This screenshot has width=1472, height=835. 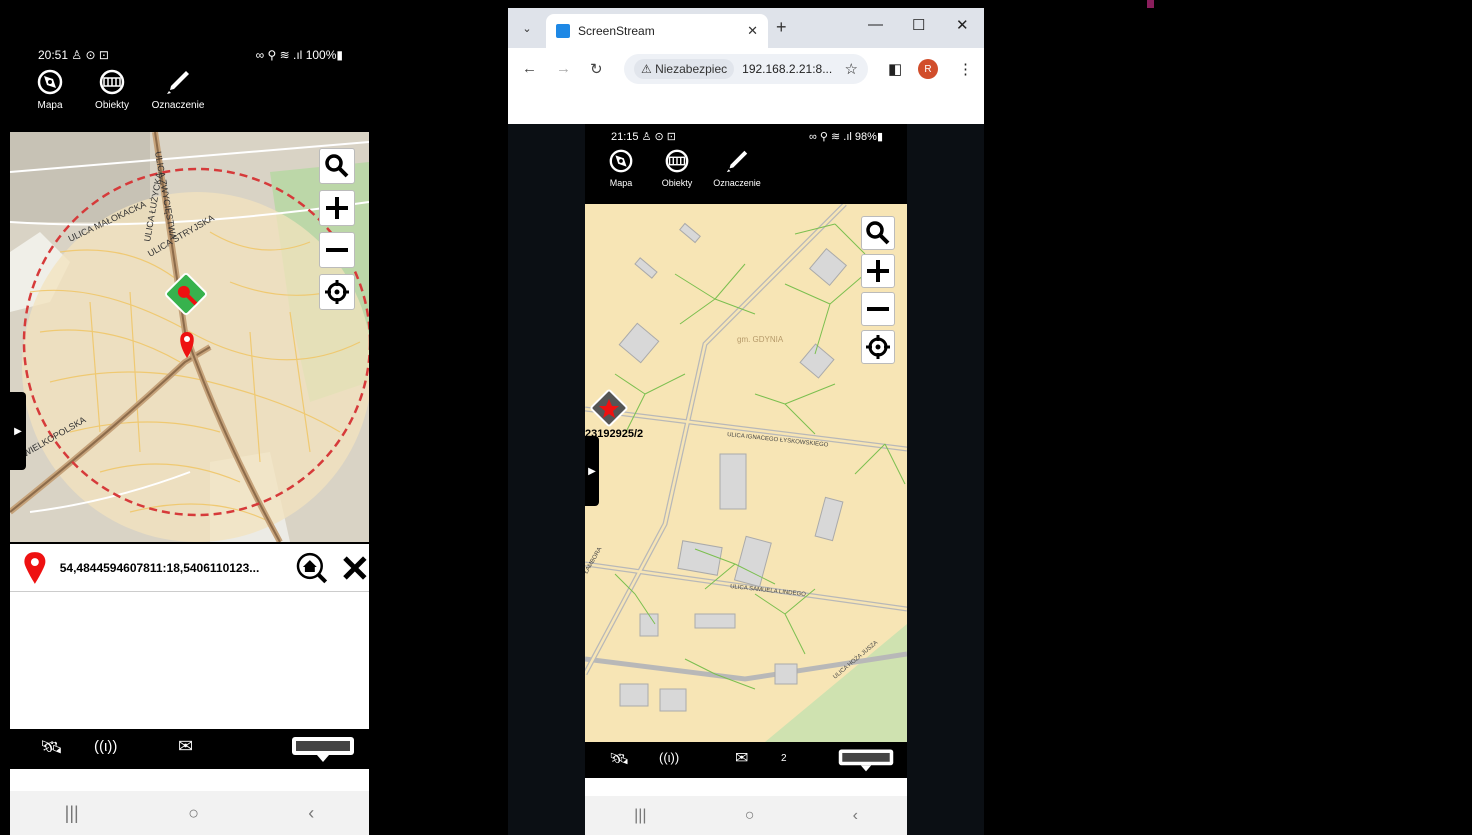 I want to click on bottom-action-bar: 🛰 ((ι)) ✉ 2, so click(x=746, y=760).